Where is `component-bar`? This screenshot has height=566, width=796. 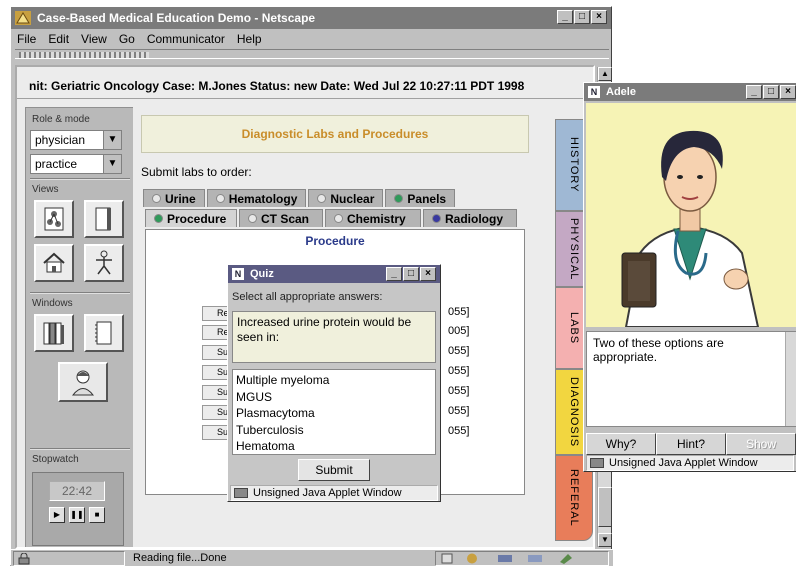
component-bar is located at coordinates (522, 558).